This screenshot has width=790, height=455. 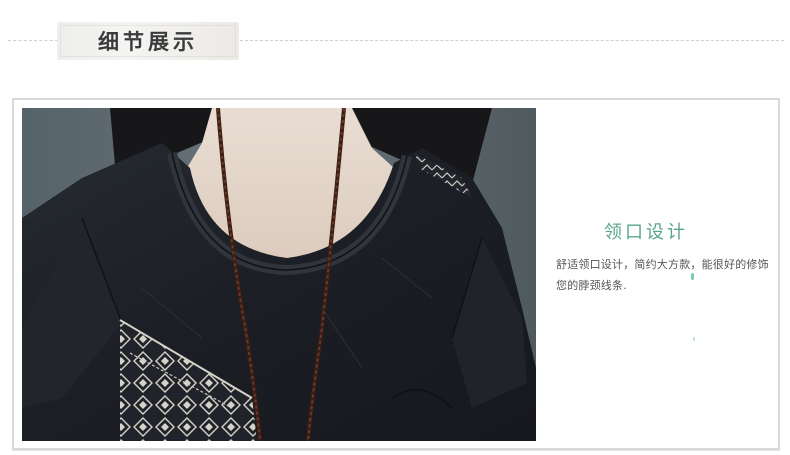 What do you see at coordinates (396, 450) in the screenshot?
I see `frame-bottom-line` at bounding box center [396, 450].